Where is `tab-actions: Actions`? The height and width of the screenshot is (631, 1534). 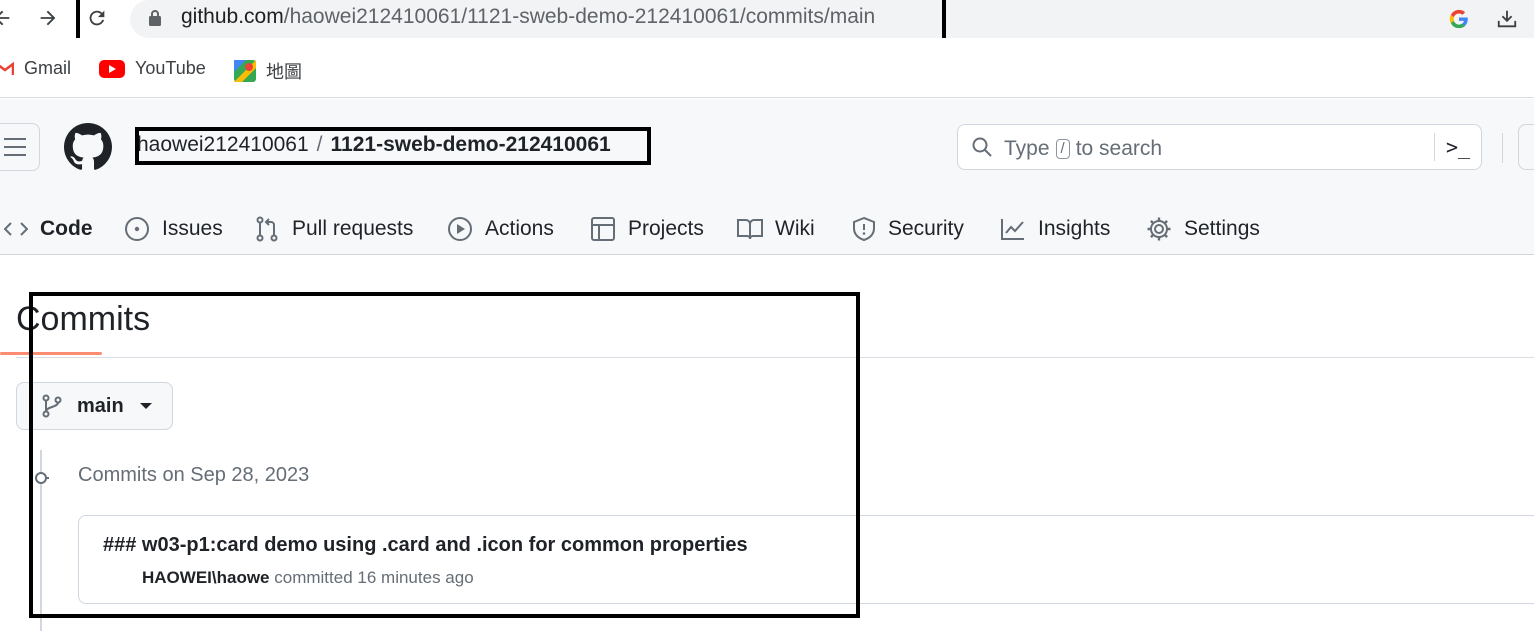
tab-actions: Actions is located at coordinates (500, 229).